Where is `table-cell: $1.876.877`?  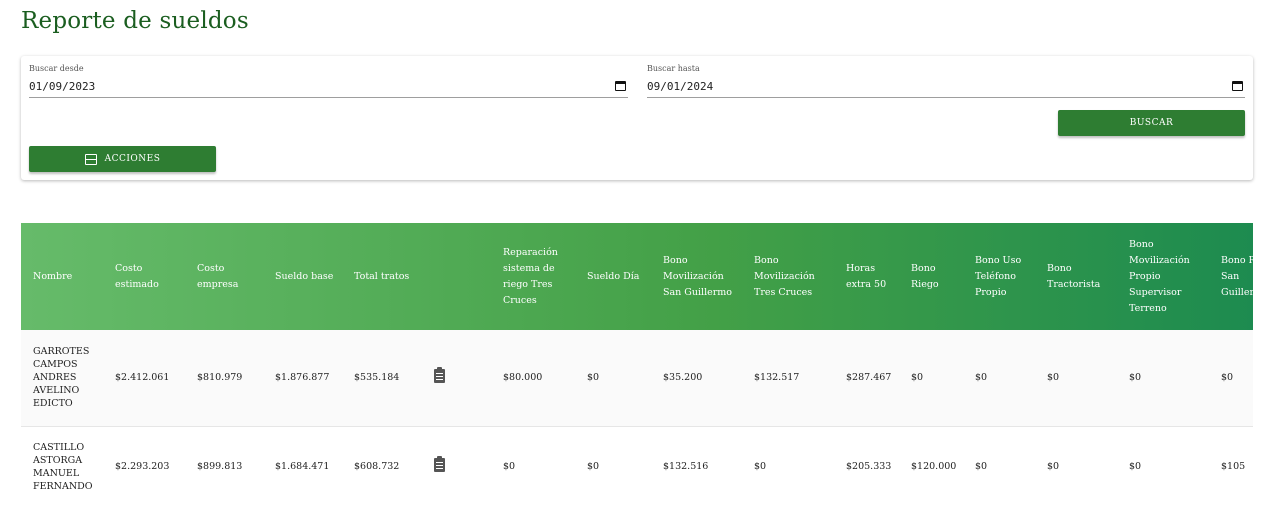
table-cell: $1.876.877 is located at coordinates (302, 378).